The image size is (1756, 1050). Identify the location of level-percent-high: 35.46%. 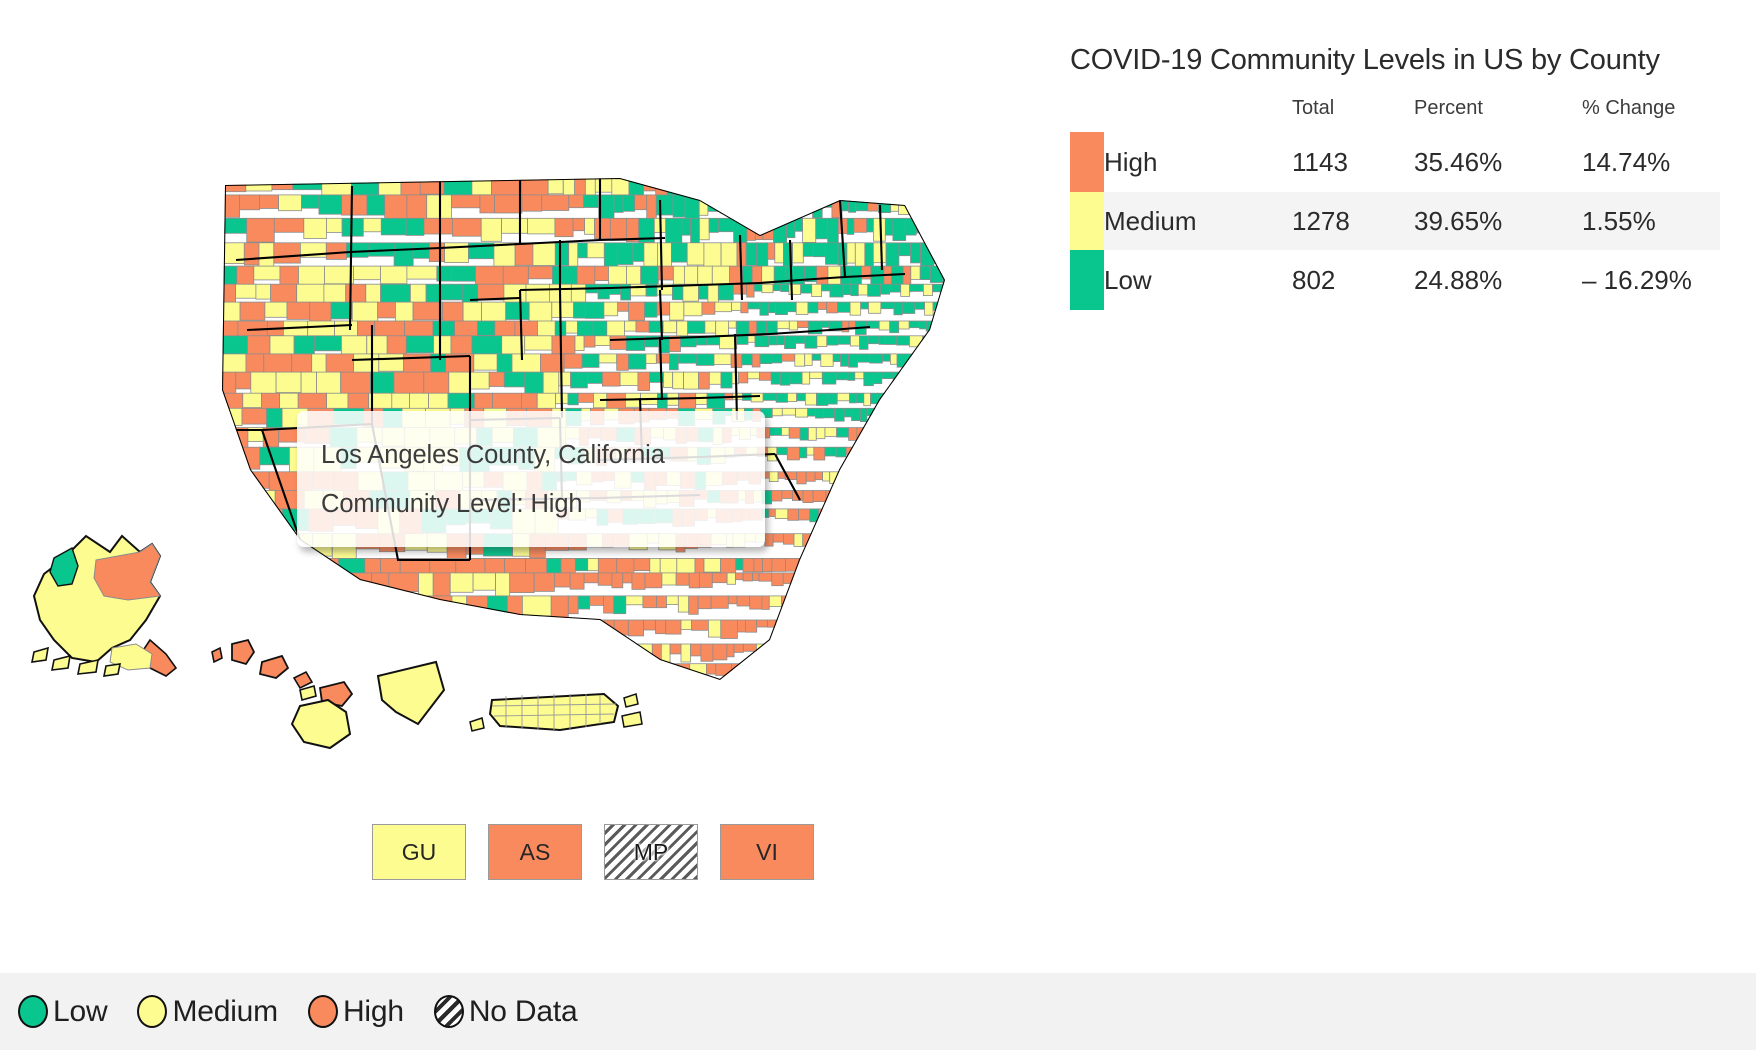
(1458, 161).